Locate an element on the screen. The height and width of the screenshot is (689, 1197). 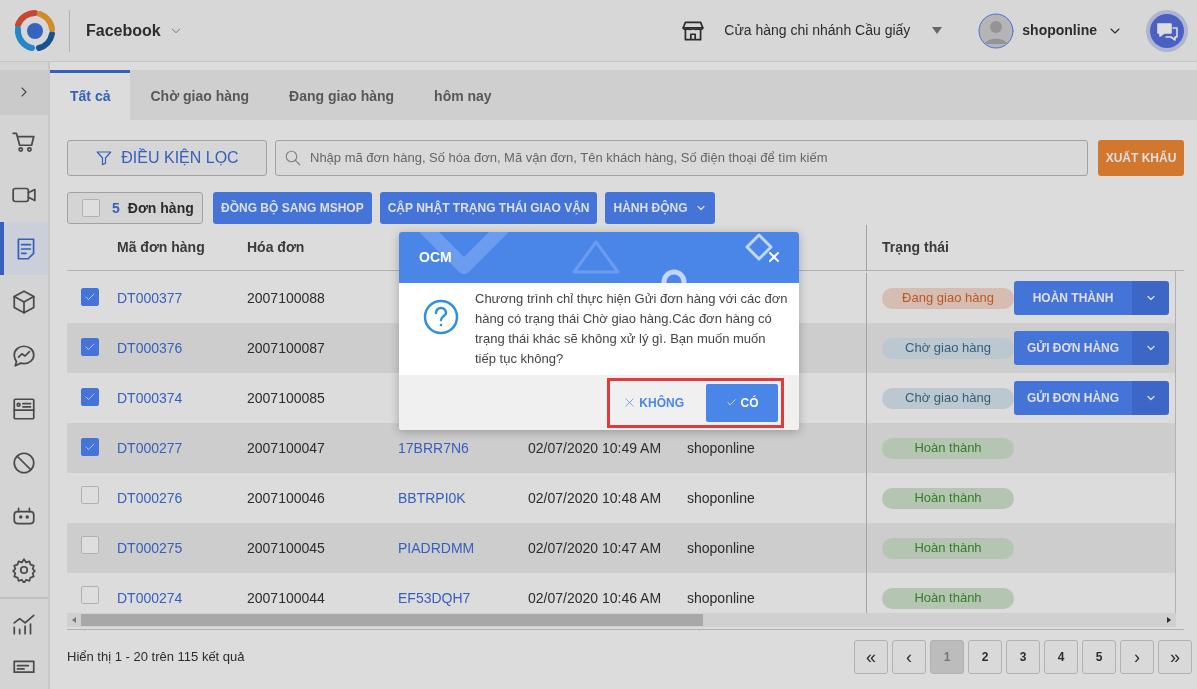
action-button: CẬP NHẬT TRẠNG THÁI GIAO VẬN is located at coordinates (488, 208).